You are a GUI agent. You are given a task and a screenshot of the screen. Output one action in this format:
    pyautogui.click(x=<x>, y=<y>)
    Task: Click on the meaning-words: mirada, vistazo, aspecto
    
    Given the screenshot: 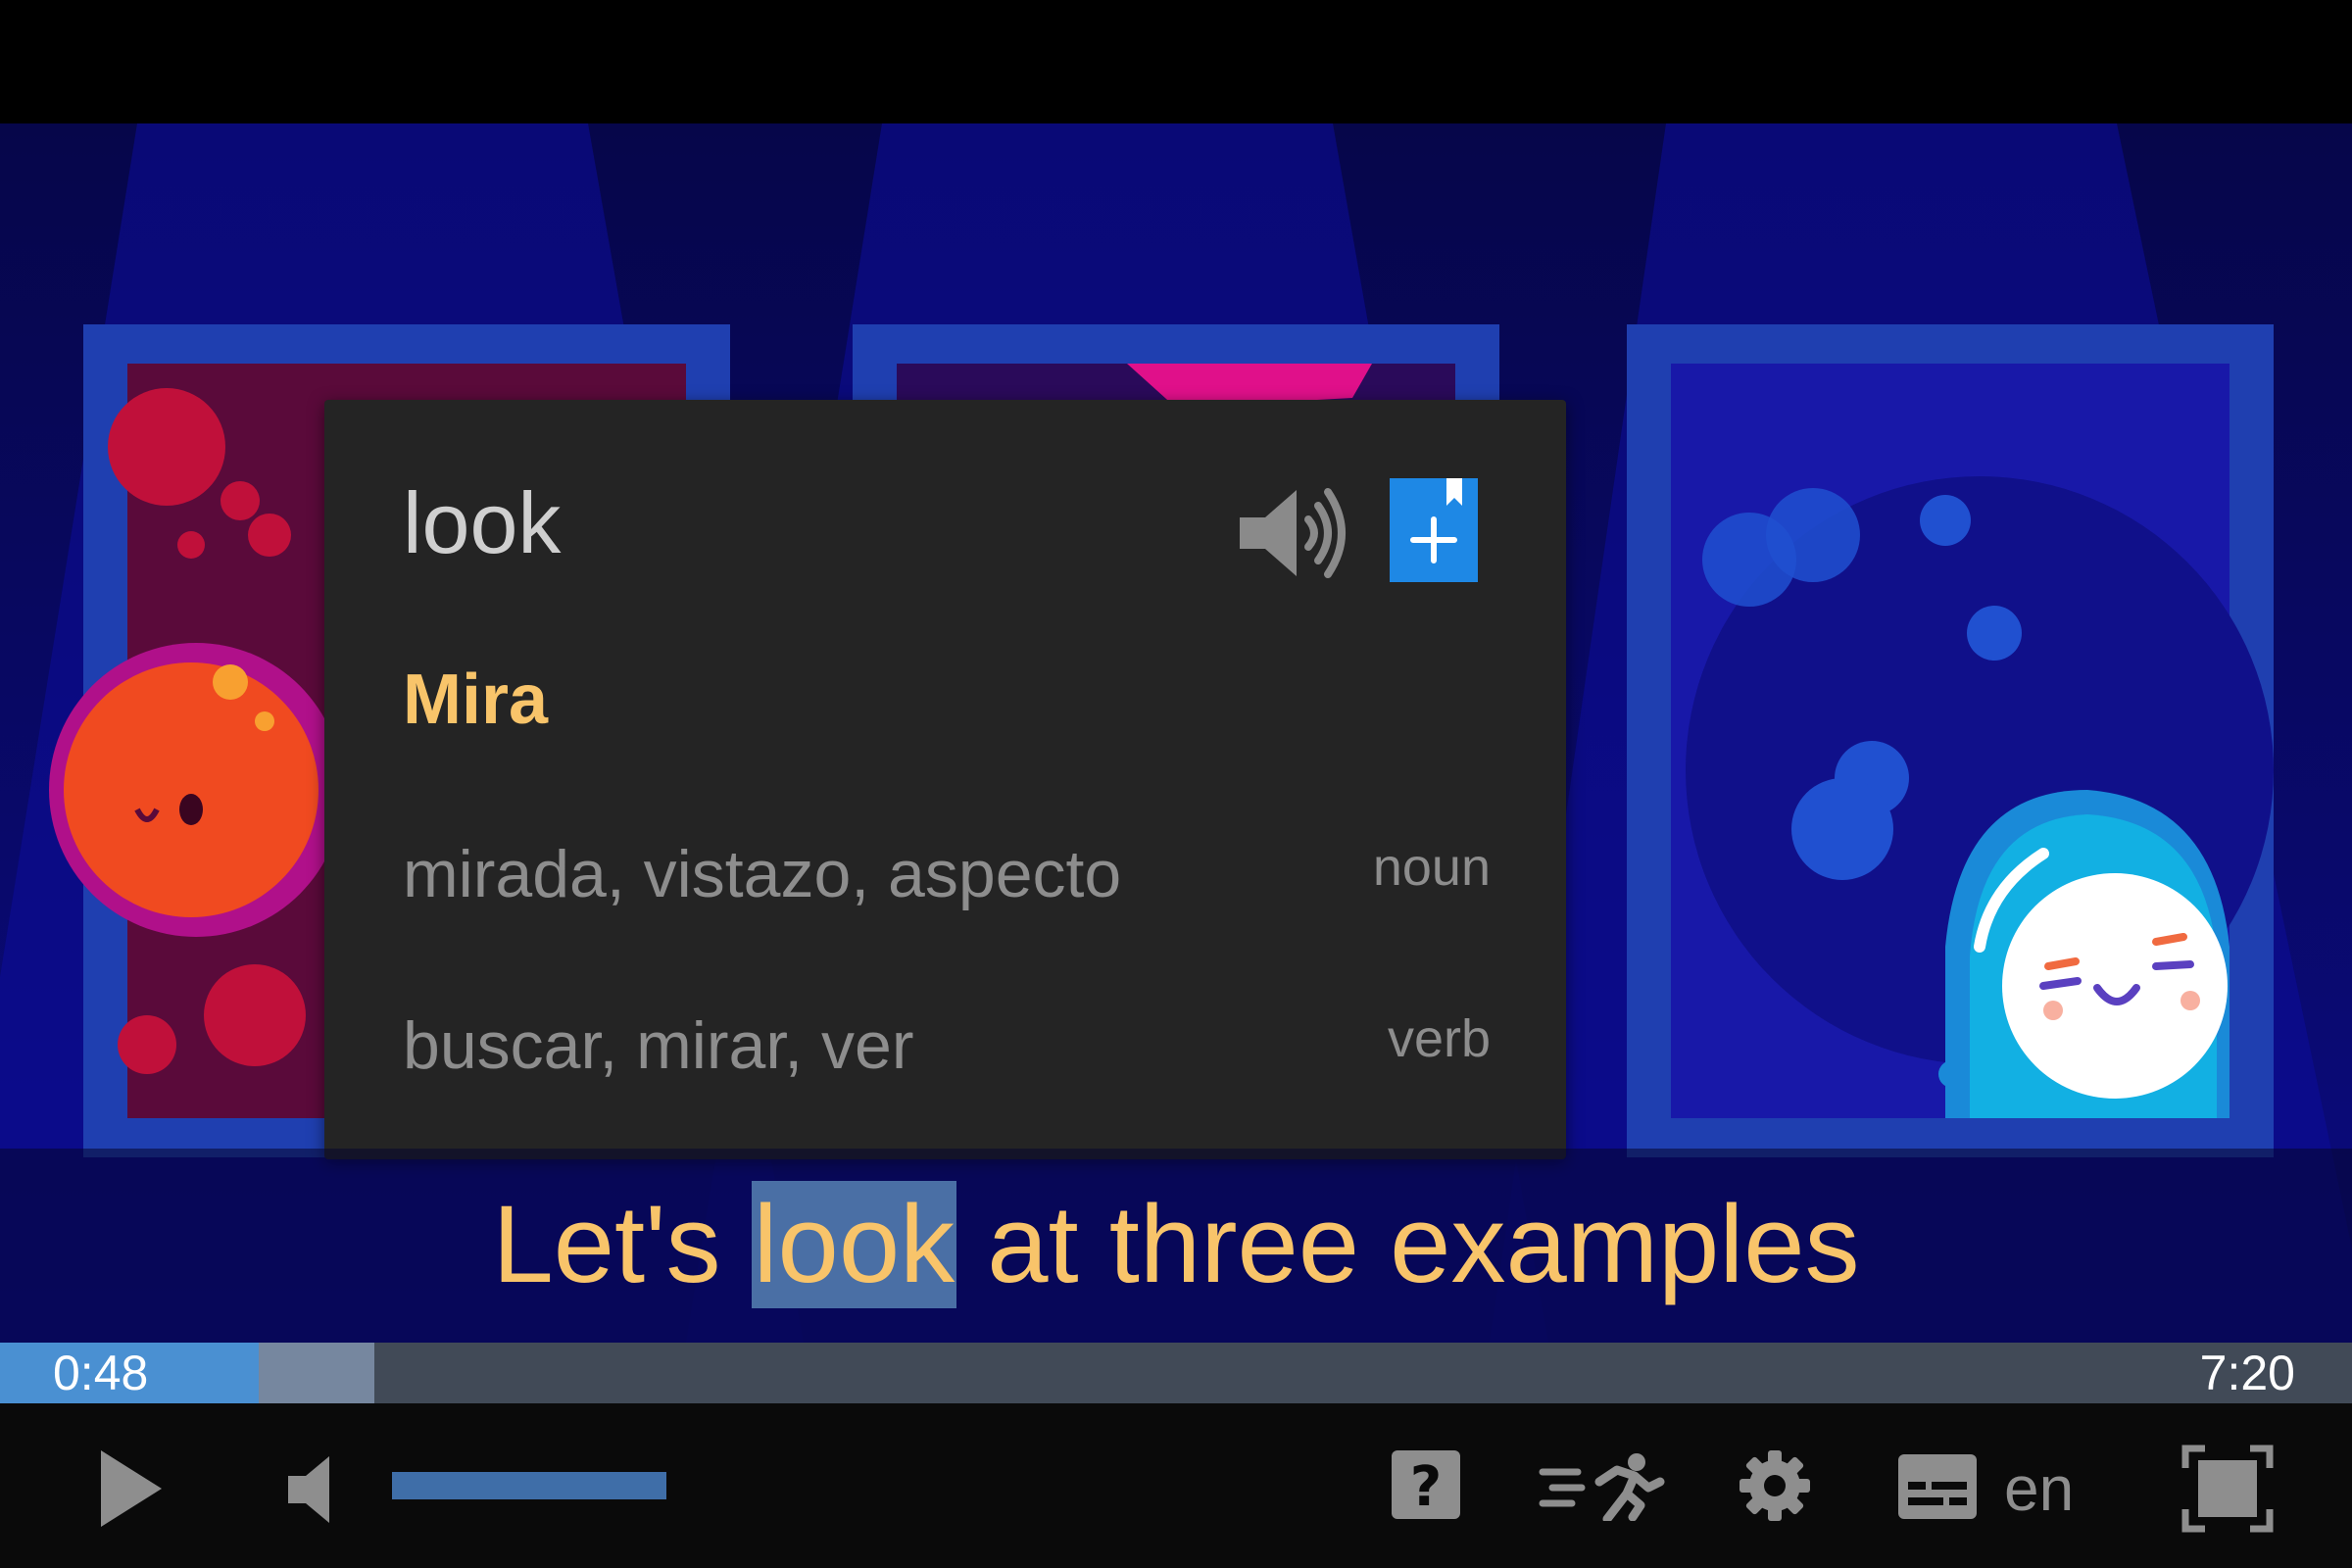 What is the action you would take?
    pyautogui.click(x=762, y=874)
    